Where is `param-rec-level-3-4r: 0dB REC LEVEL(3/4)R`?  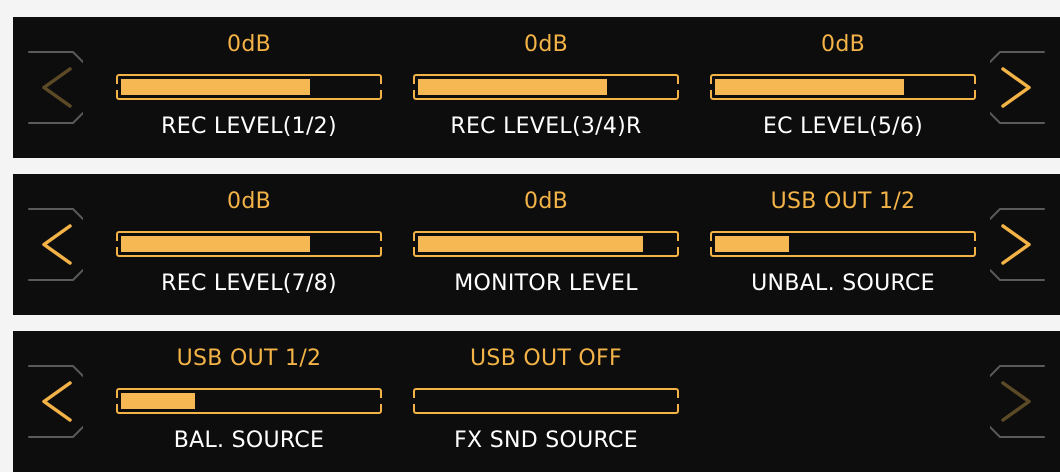
param-rec-level-3-4r: 0dB REC LEVEL(3/4)R is located at coordinates (546, 87).